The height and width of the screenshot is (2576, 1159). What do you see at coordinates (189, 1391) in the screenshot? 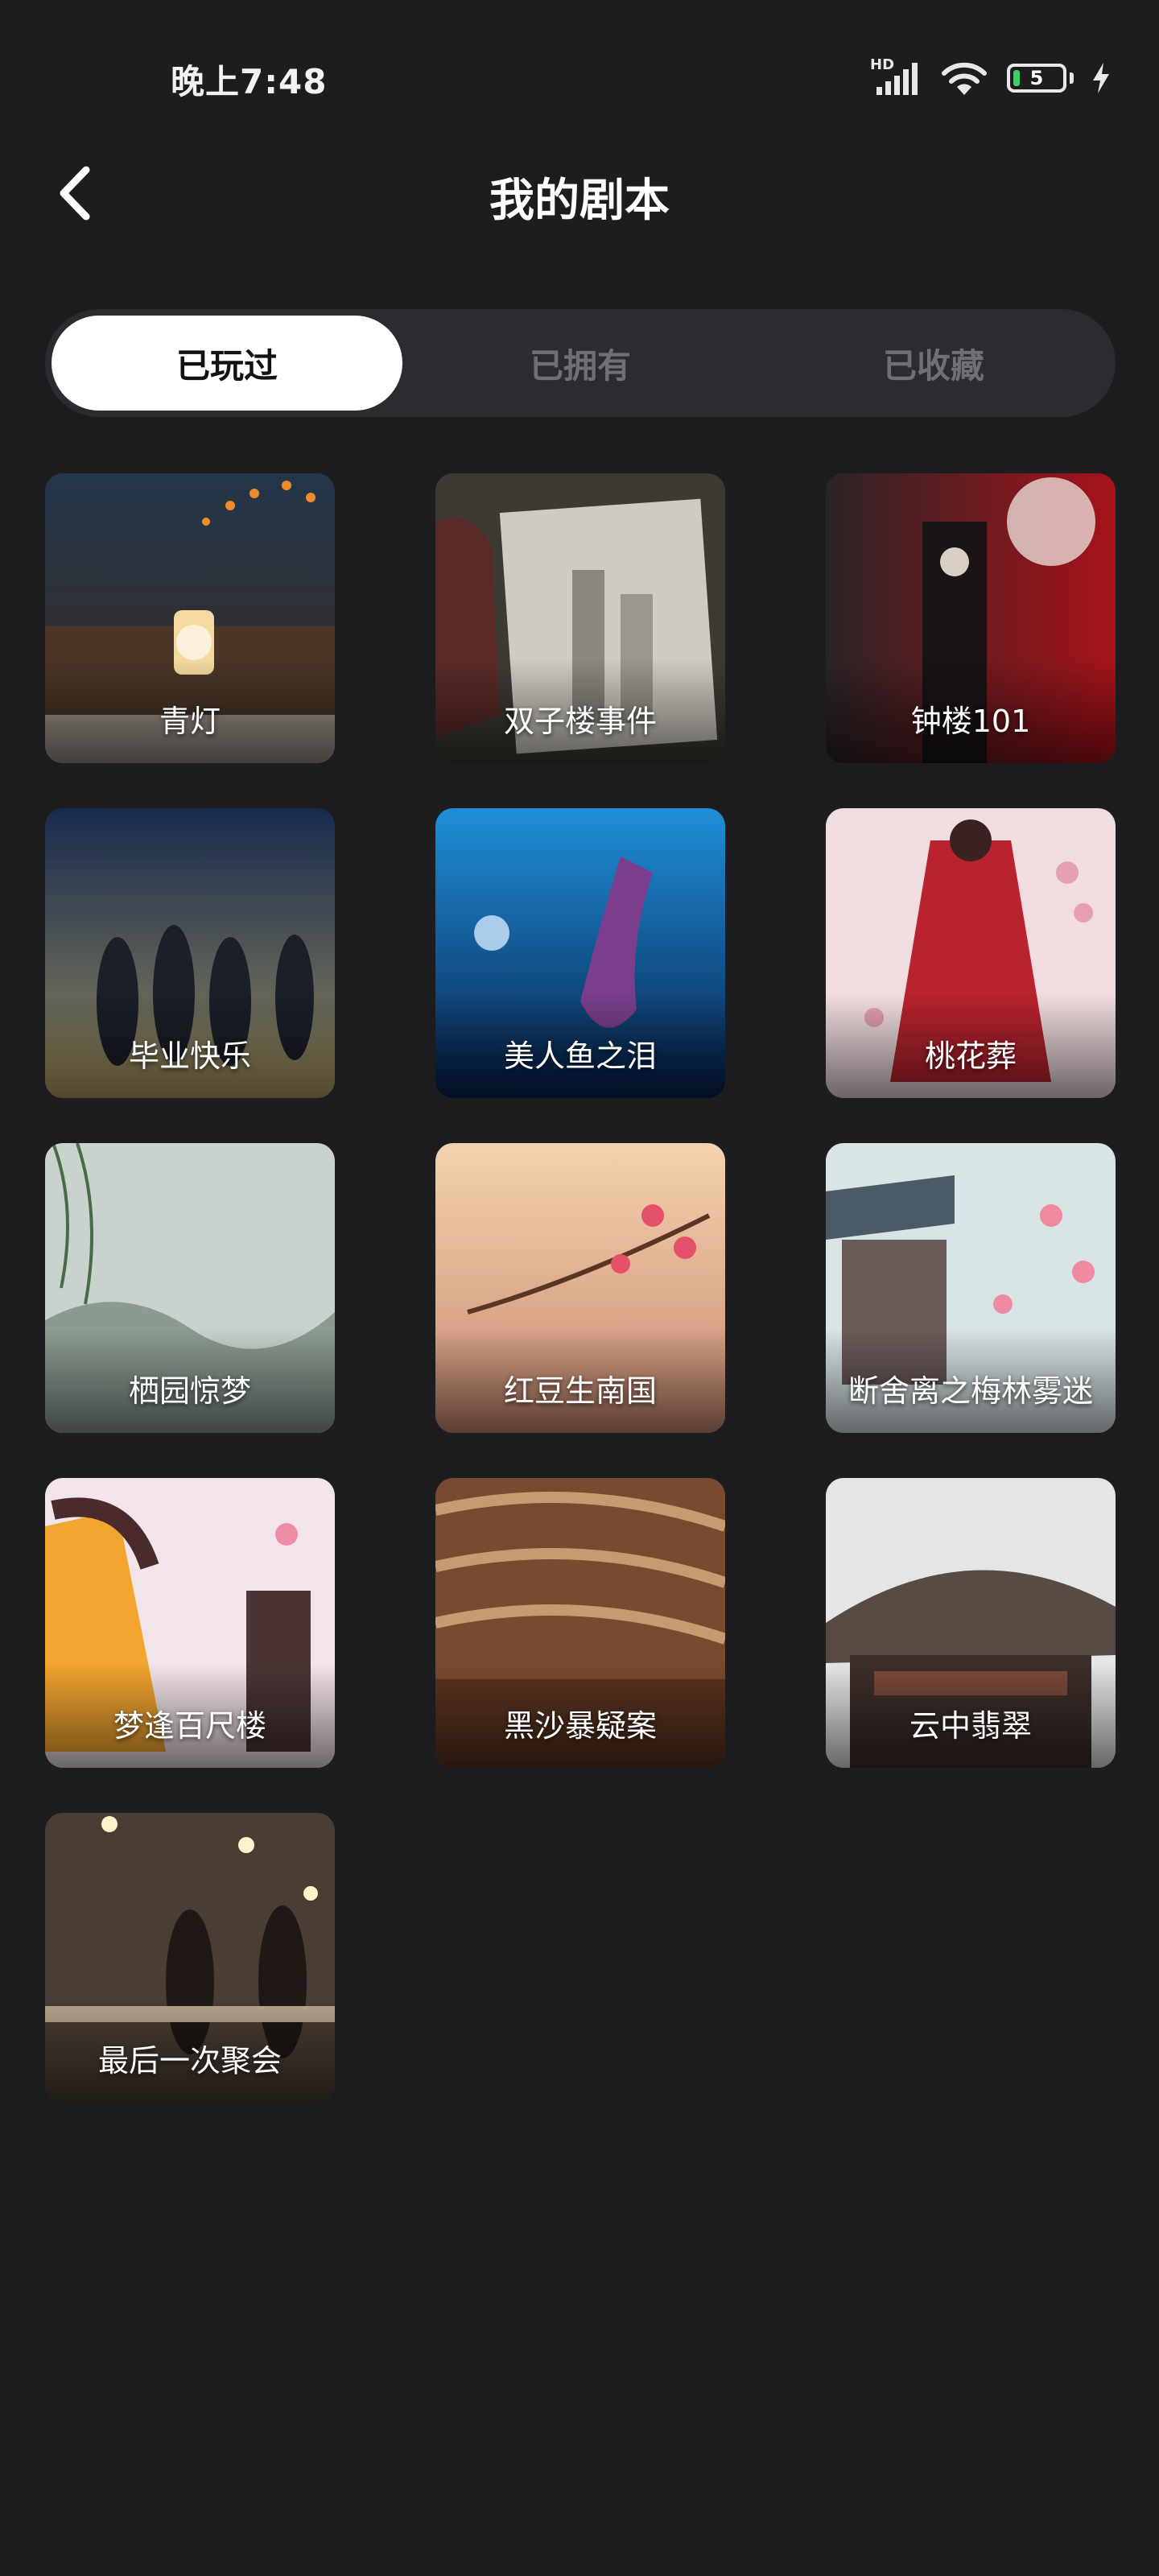
I see `script-title: 栖园惊梦` at bounding box center [189, 1391].